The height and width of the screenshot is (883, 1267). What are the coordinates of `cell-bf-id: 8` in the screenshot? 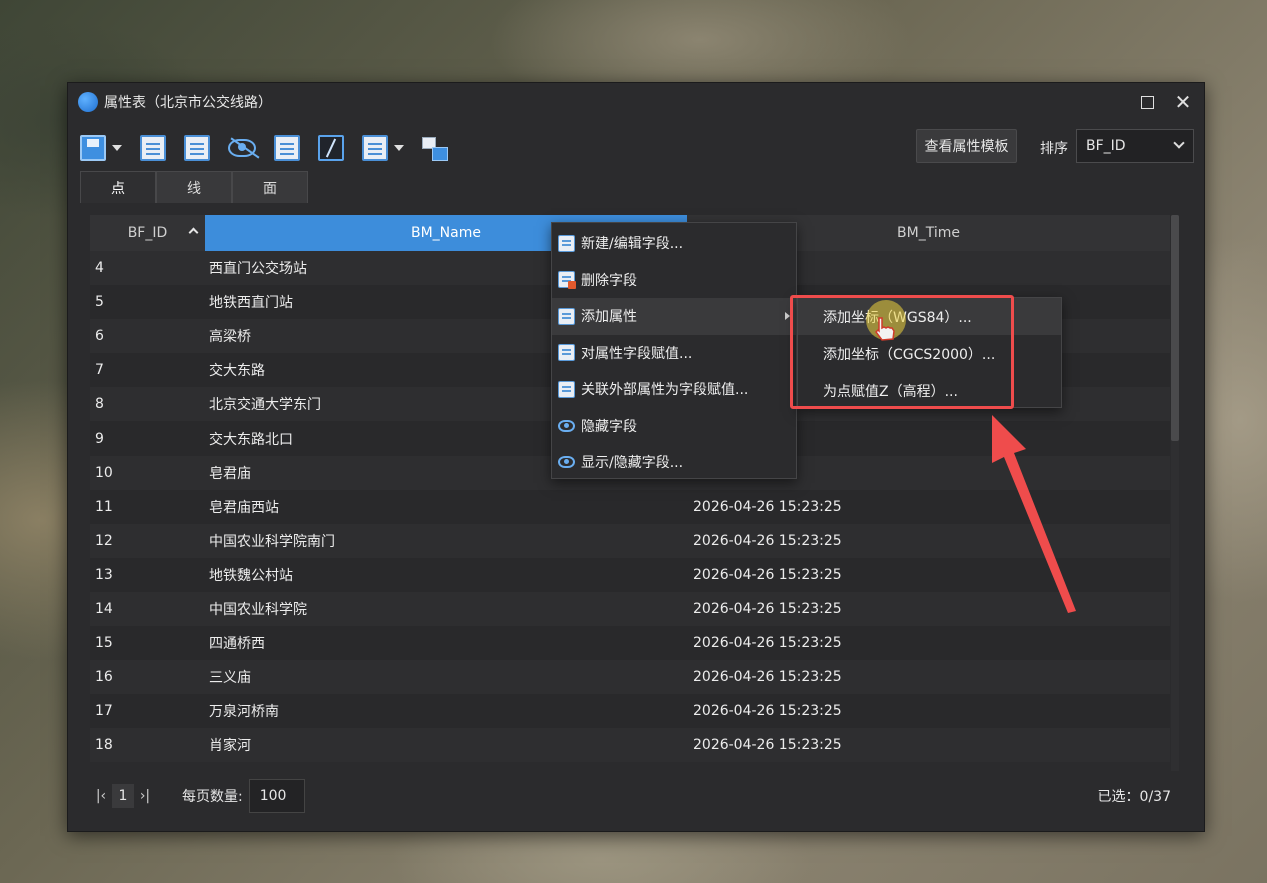 It's located at (99, 404).